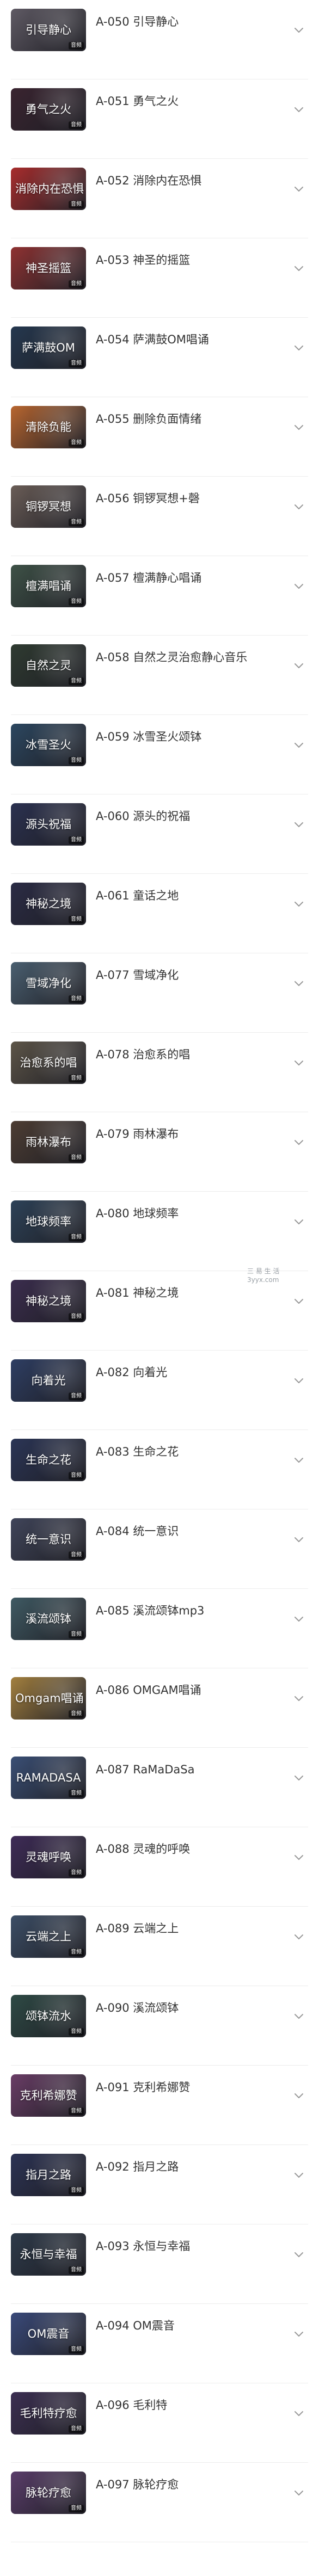  Describe the element at coordinates (48, 1539) in the screenshot. I see `thumbnail-label: 统一意识` at that location.